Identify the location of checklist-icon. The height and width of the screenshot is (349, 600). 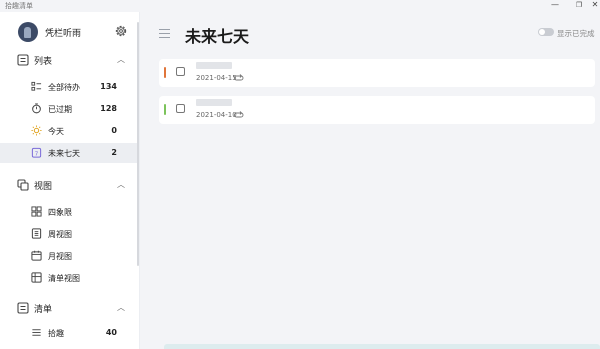
(23, 308).